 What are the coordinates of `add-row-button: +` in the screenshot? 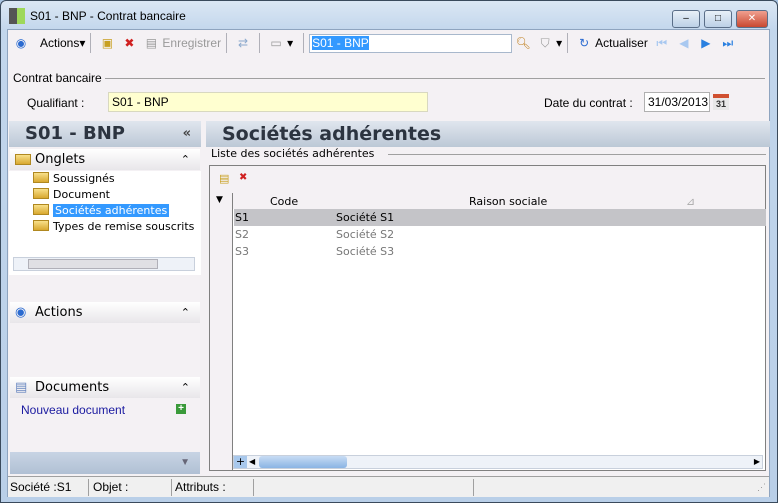 It's located at (240, 462).